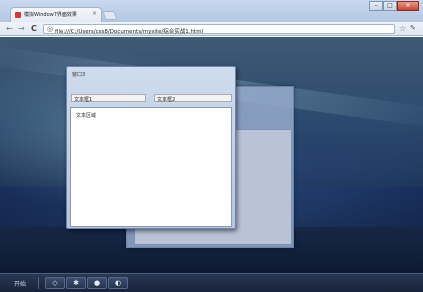 This screenshot has height=292, width=423. I want to click on favicon-icon, so click(18, 15).